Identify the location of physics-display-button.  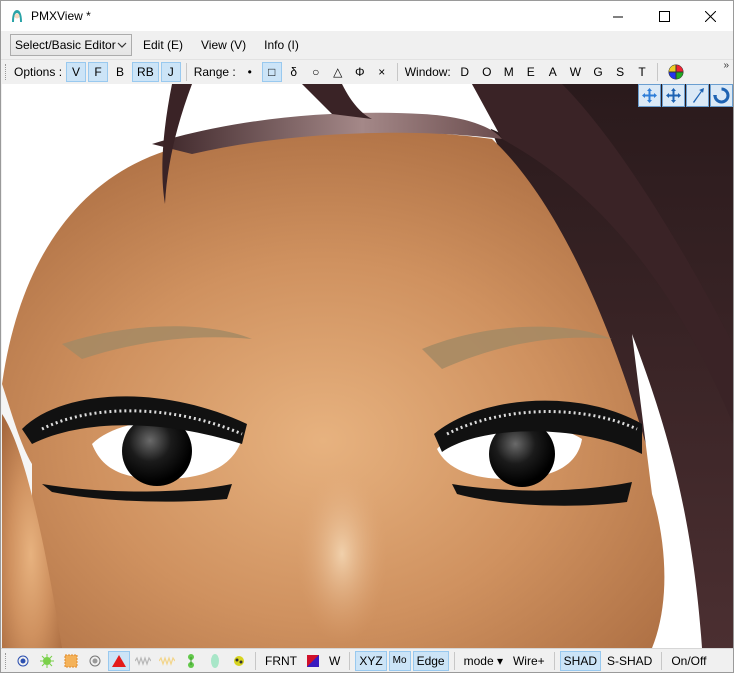
(239, 661).